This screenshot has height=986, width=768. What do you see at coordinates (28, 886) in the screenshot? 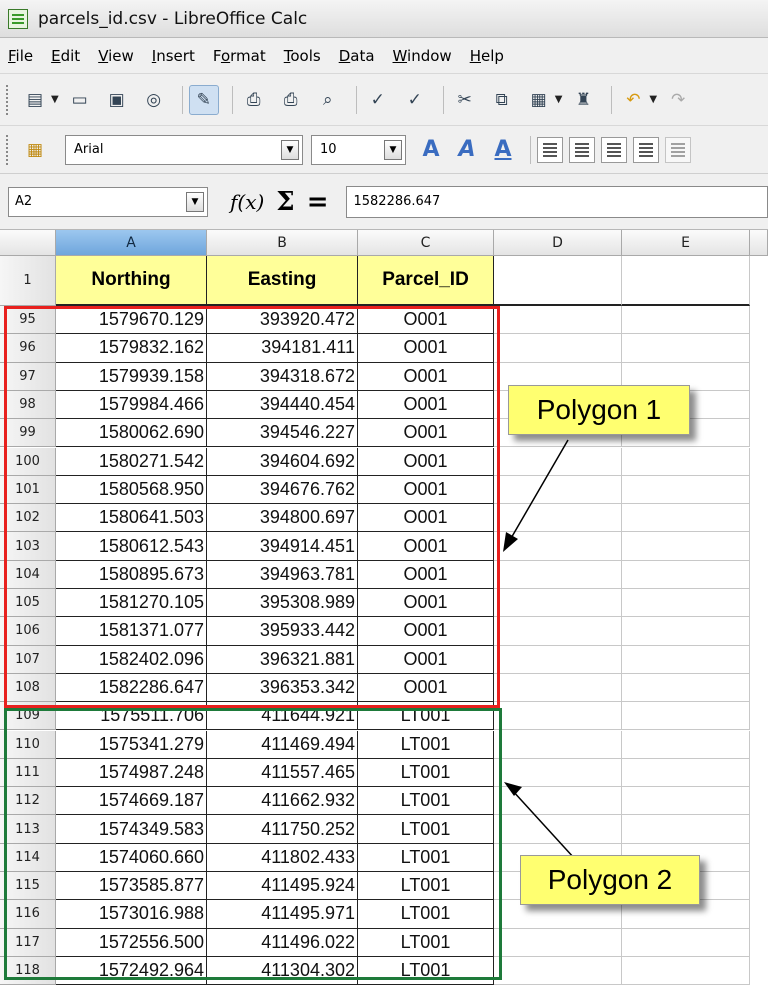
I see `row-header: 115` at bounding box center [28, 886].